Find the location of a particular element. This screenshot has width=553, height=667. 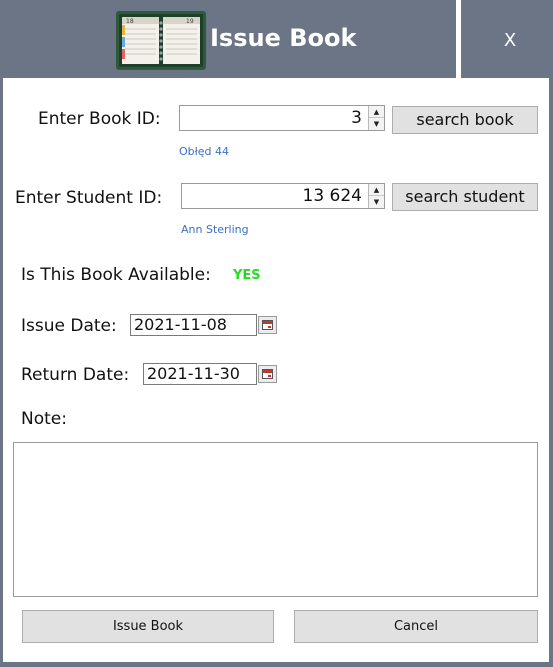

book-id-label: Enter Book ID: is located at coordinates (99, 119).